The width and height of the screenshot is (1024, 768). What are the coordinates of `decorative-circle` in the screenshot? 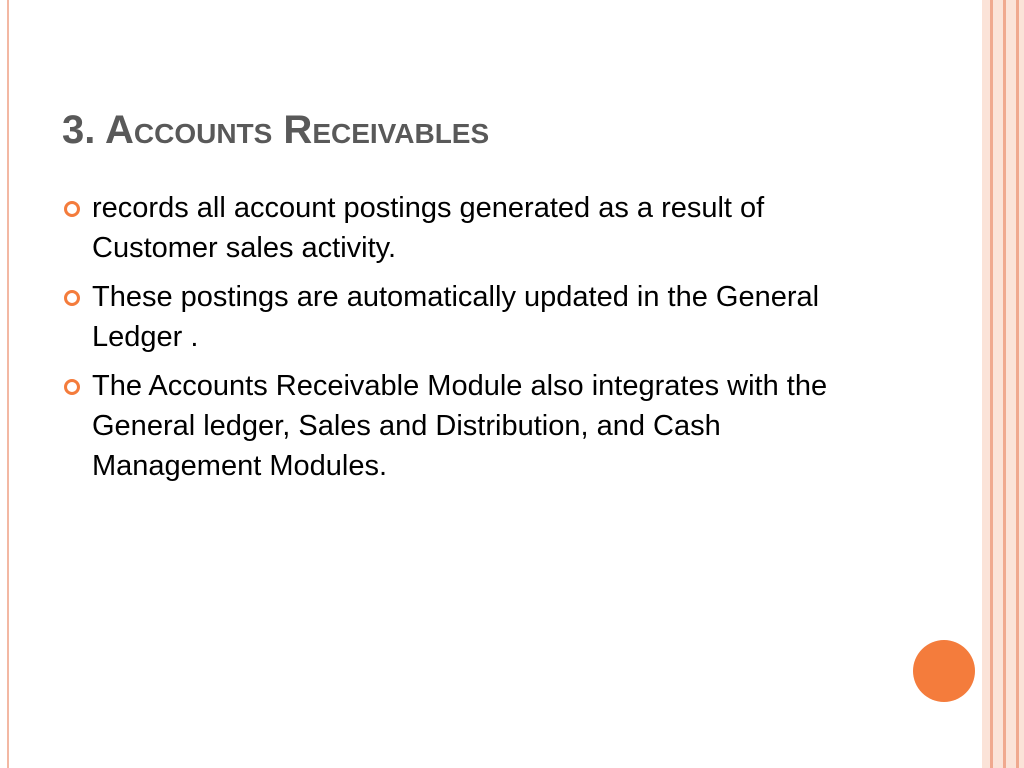 It's located at (944, 671).